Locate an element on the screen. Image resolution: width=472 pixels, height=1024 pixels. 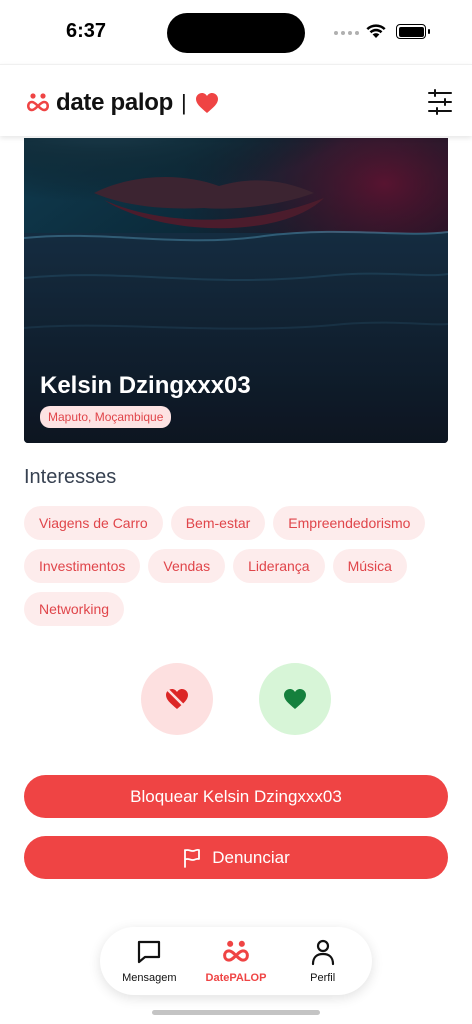
home-indicator is located at coordinates (236, 1012).